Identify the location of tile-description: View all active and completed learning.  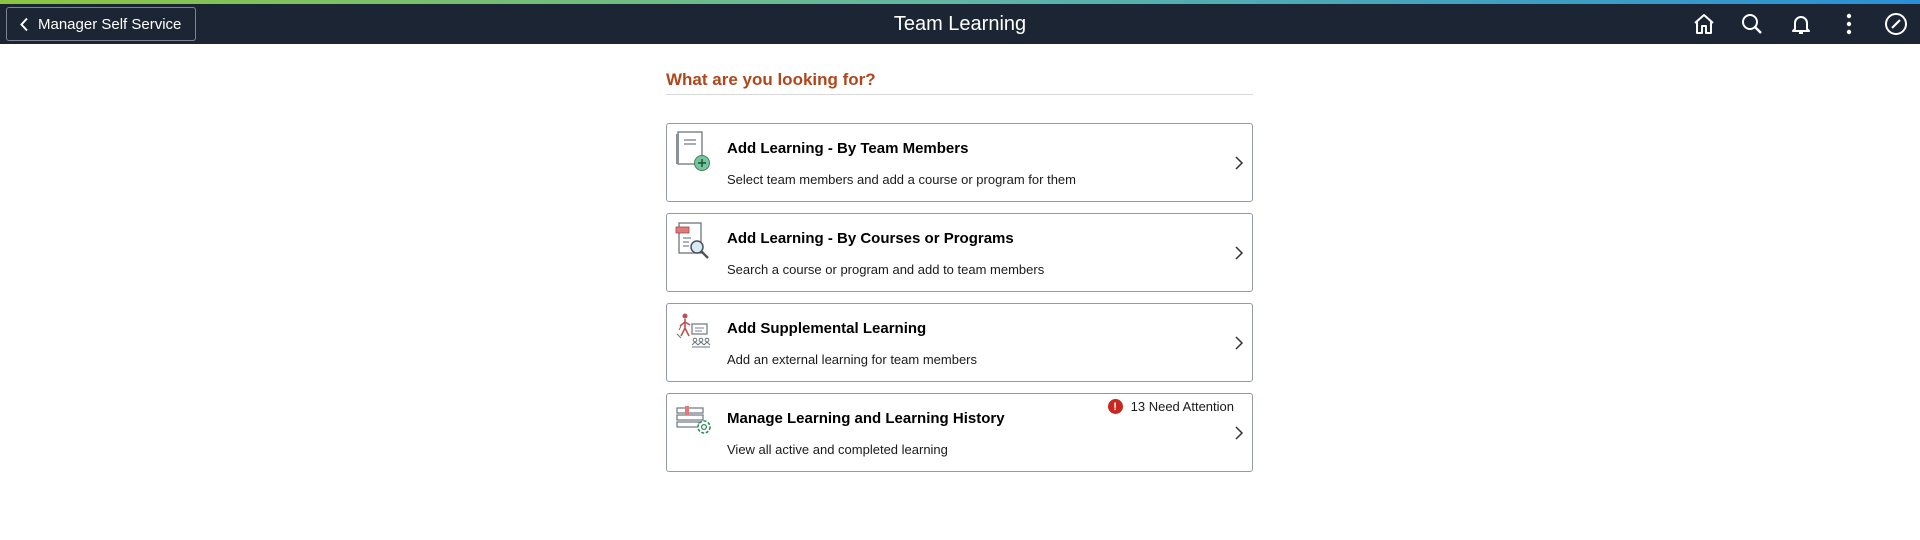
(837, 449).